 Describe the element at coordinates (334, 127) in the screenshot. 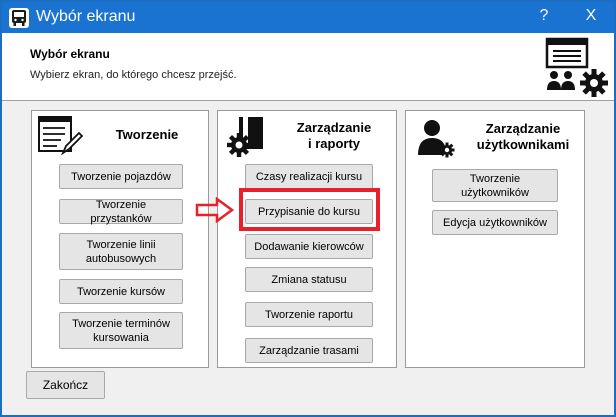

I see `group-title-zarzadzanie-line1: Zarządzanie` at that location.